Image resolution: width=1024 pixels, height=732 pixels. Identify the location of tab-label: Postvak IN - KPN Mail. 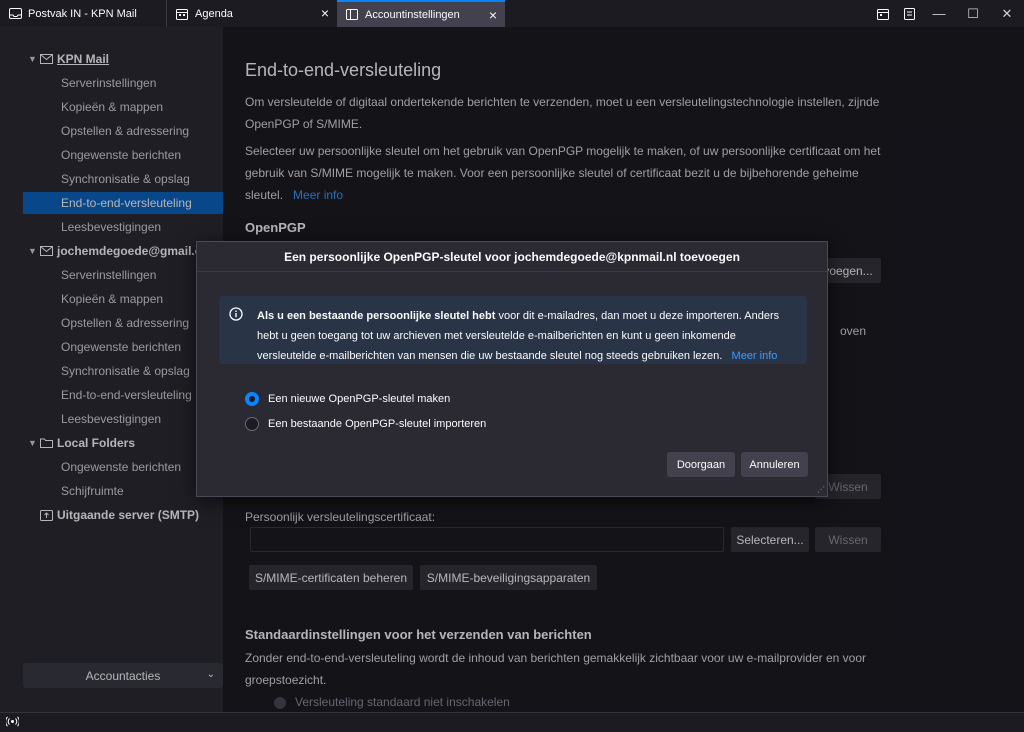
(82, 13).